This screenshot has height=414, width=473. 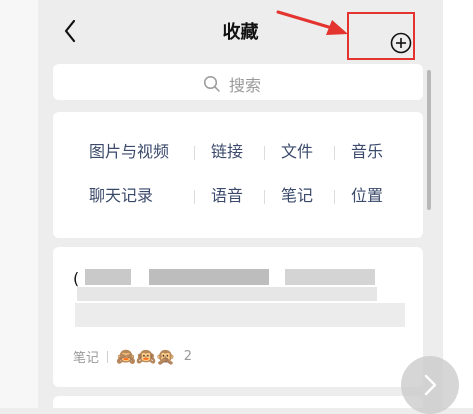 What do you see at coordinates (19, 204) in the screenshot?
I see `left-edge-panel` at bounding box center [19, 204].